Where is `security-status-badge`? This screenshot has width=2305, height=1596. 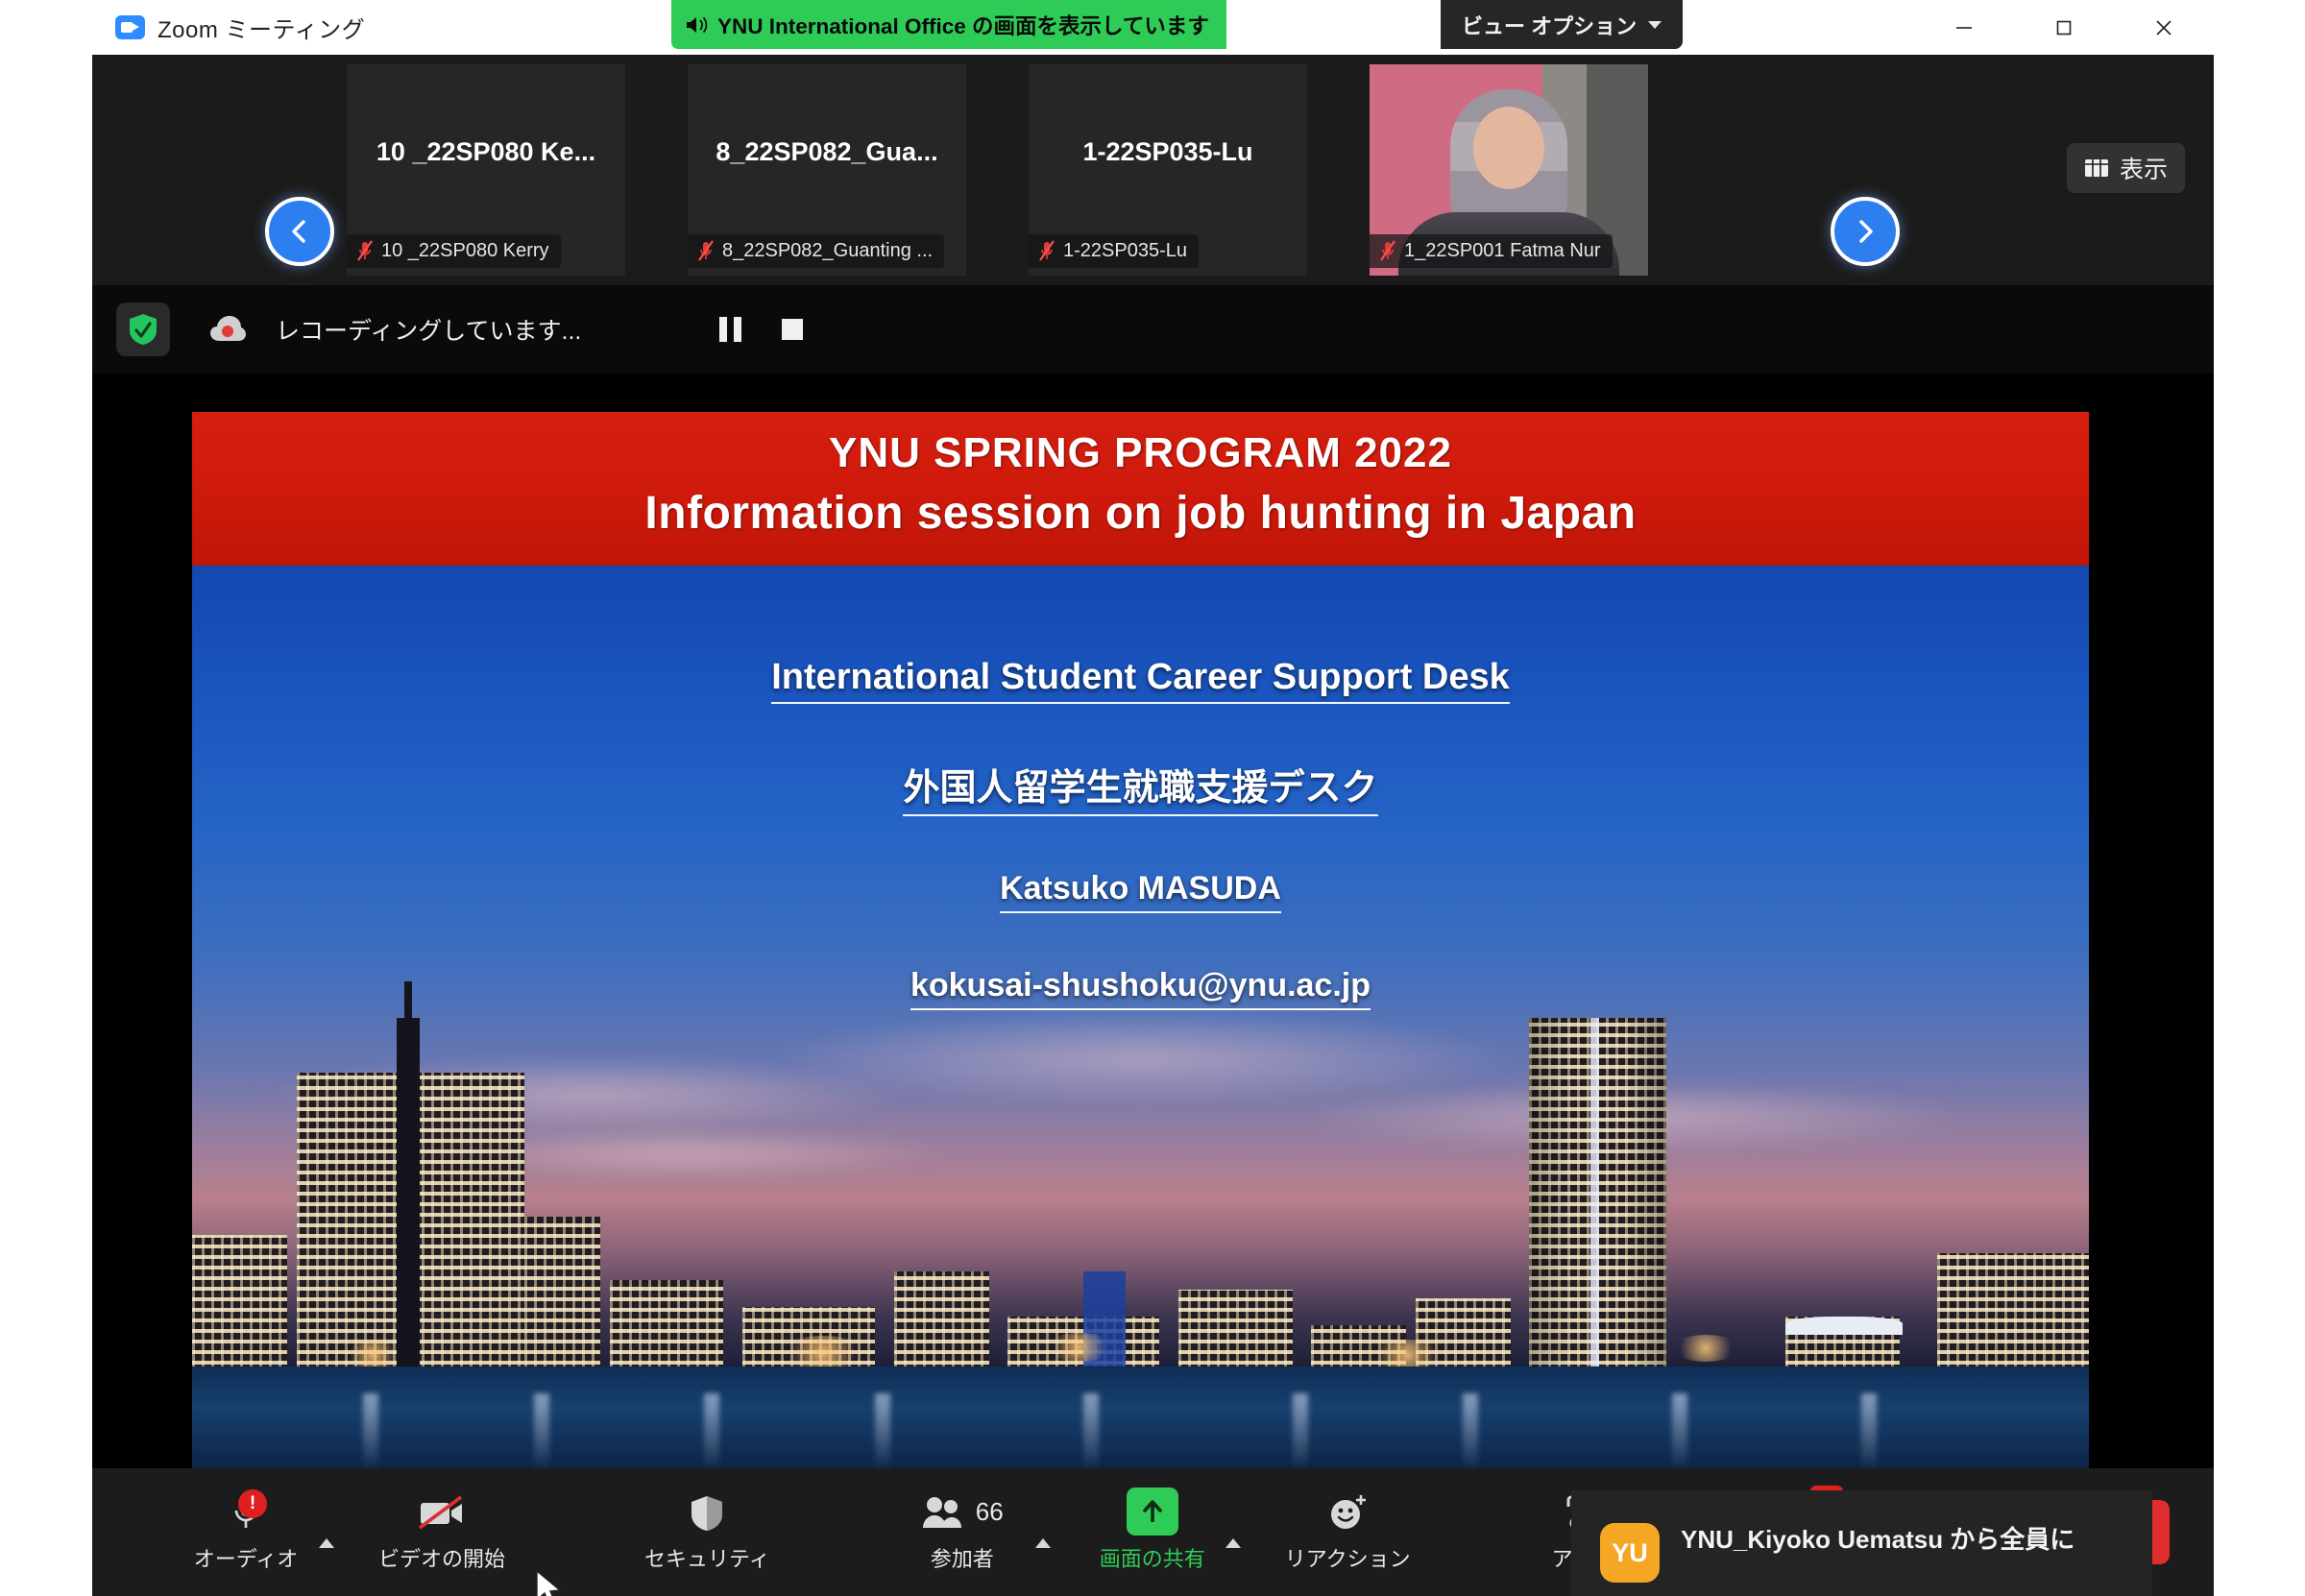
security-status-badge is located at coordinates (143, 329).